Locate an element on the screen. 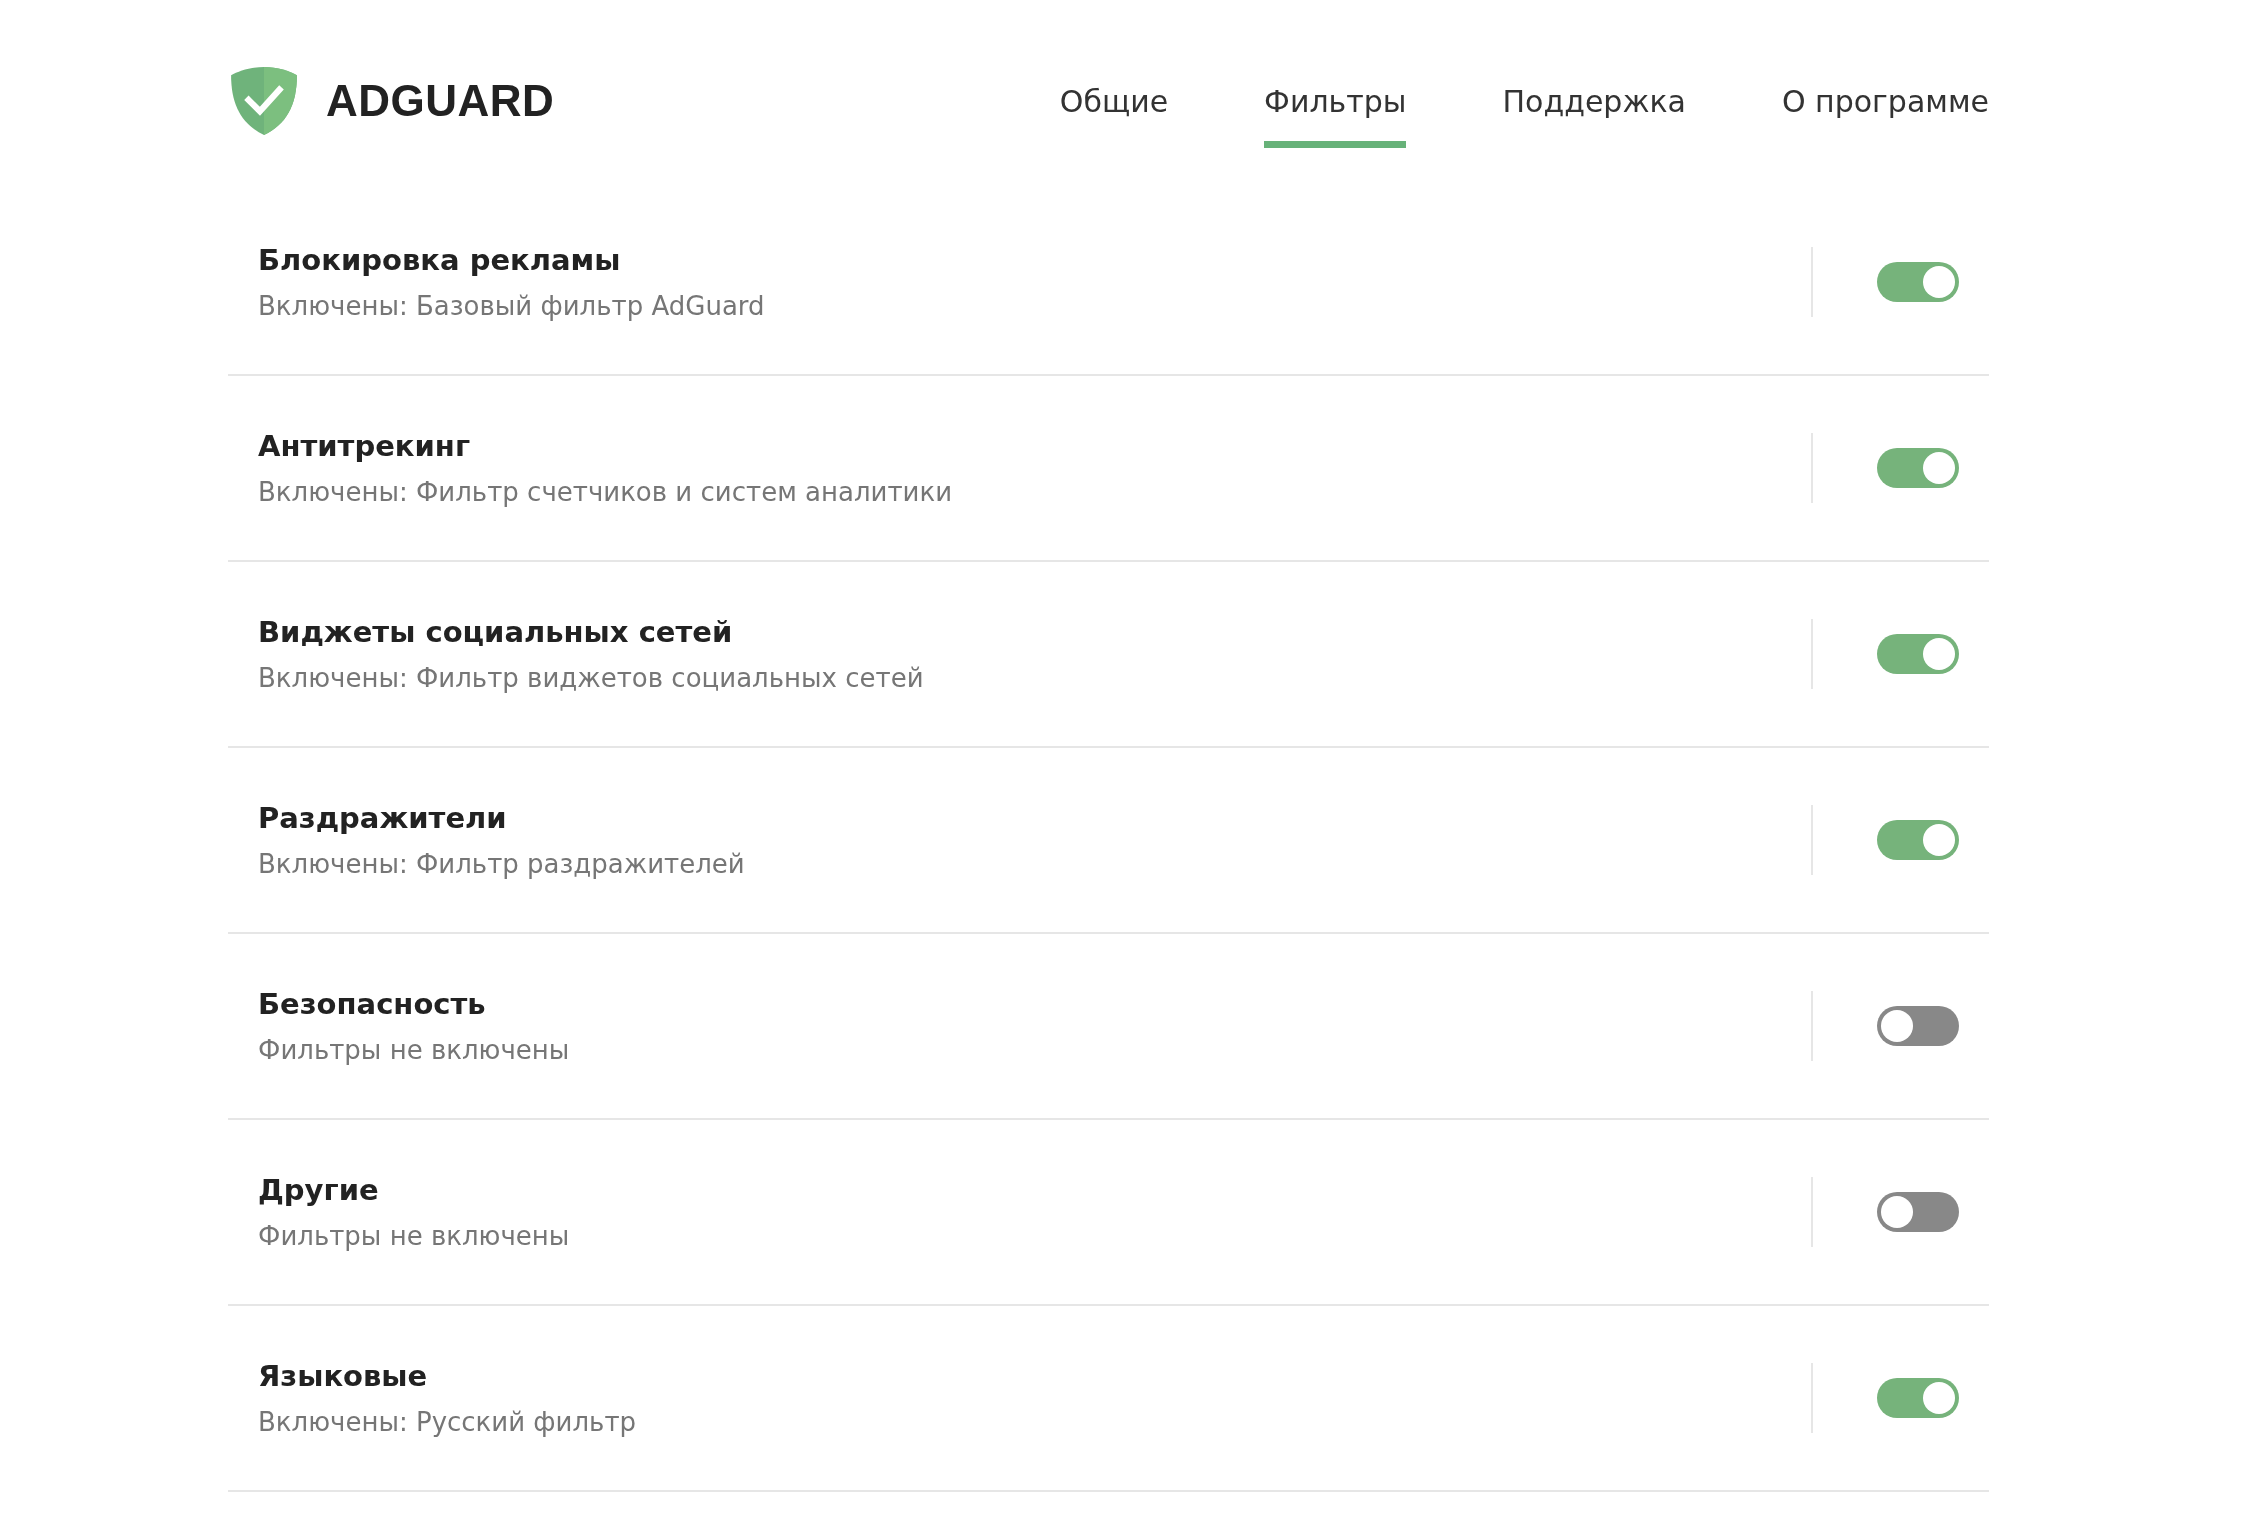 The width and height of the screenshot is (2250, 1519). filter-group-status: Включены: Базовый фильтр AdGuard is located at coordinates (512, 306).